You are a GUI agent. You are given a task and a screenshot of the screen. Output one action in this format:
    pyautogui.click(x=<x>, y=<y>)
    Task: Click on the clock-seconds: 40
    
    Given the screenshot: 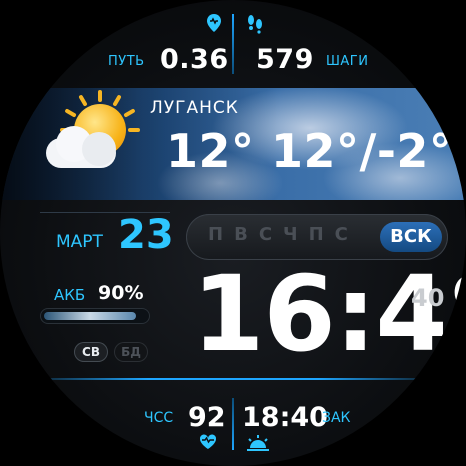 What is the action you would take?
    pyautogui.click(x=428, y=298)
    